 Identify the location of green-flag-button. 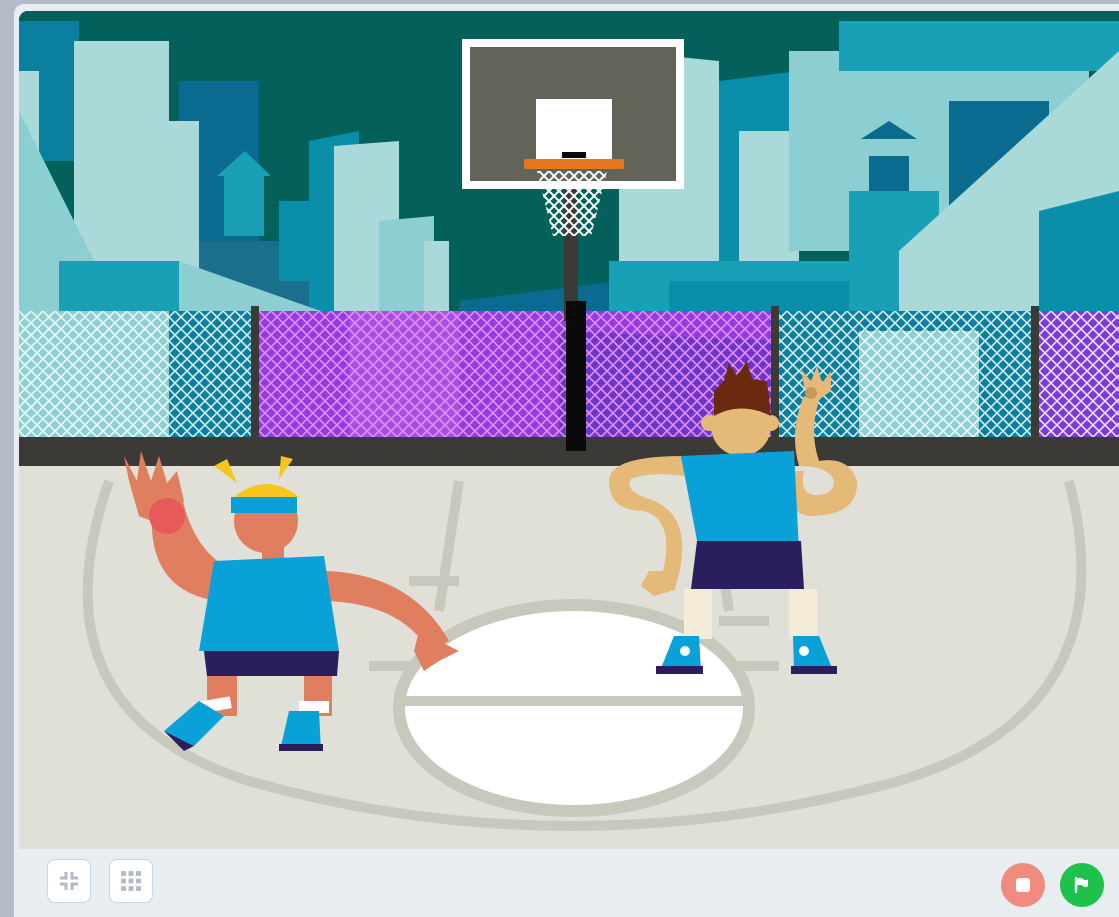
(1082, 885).